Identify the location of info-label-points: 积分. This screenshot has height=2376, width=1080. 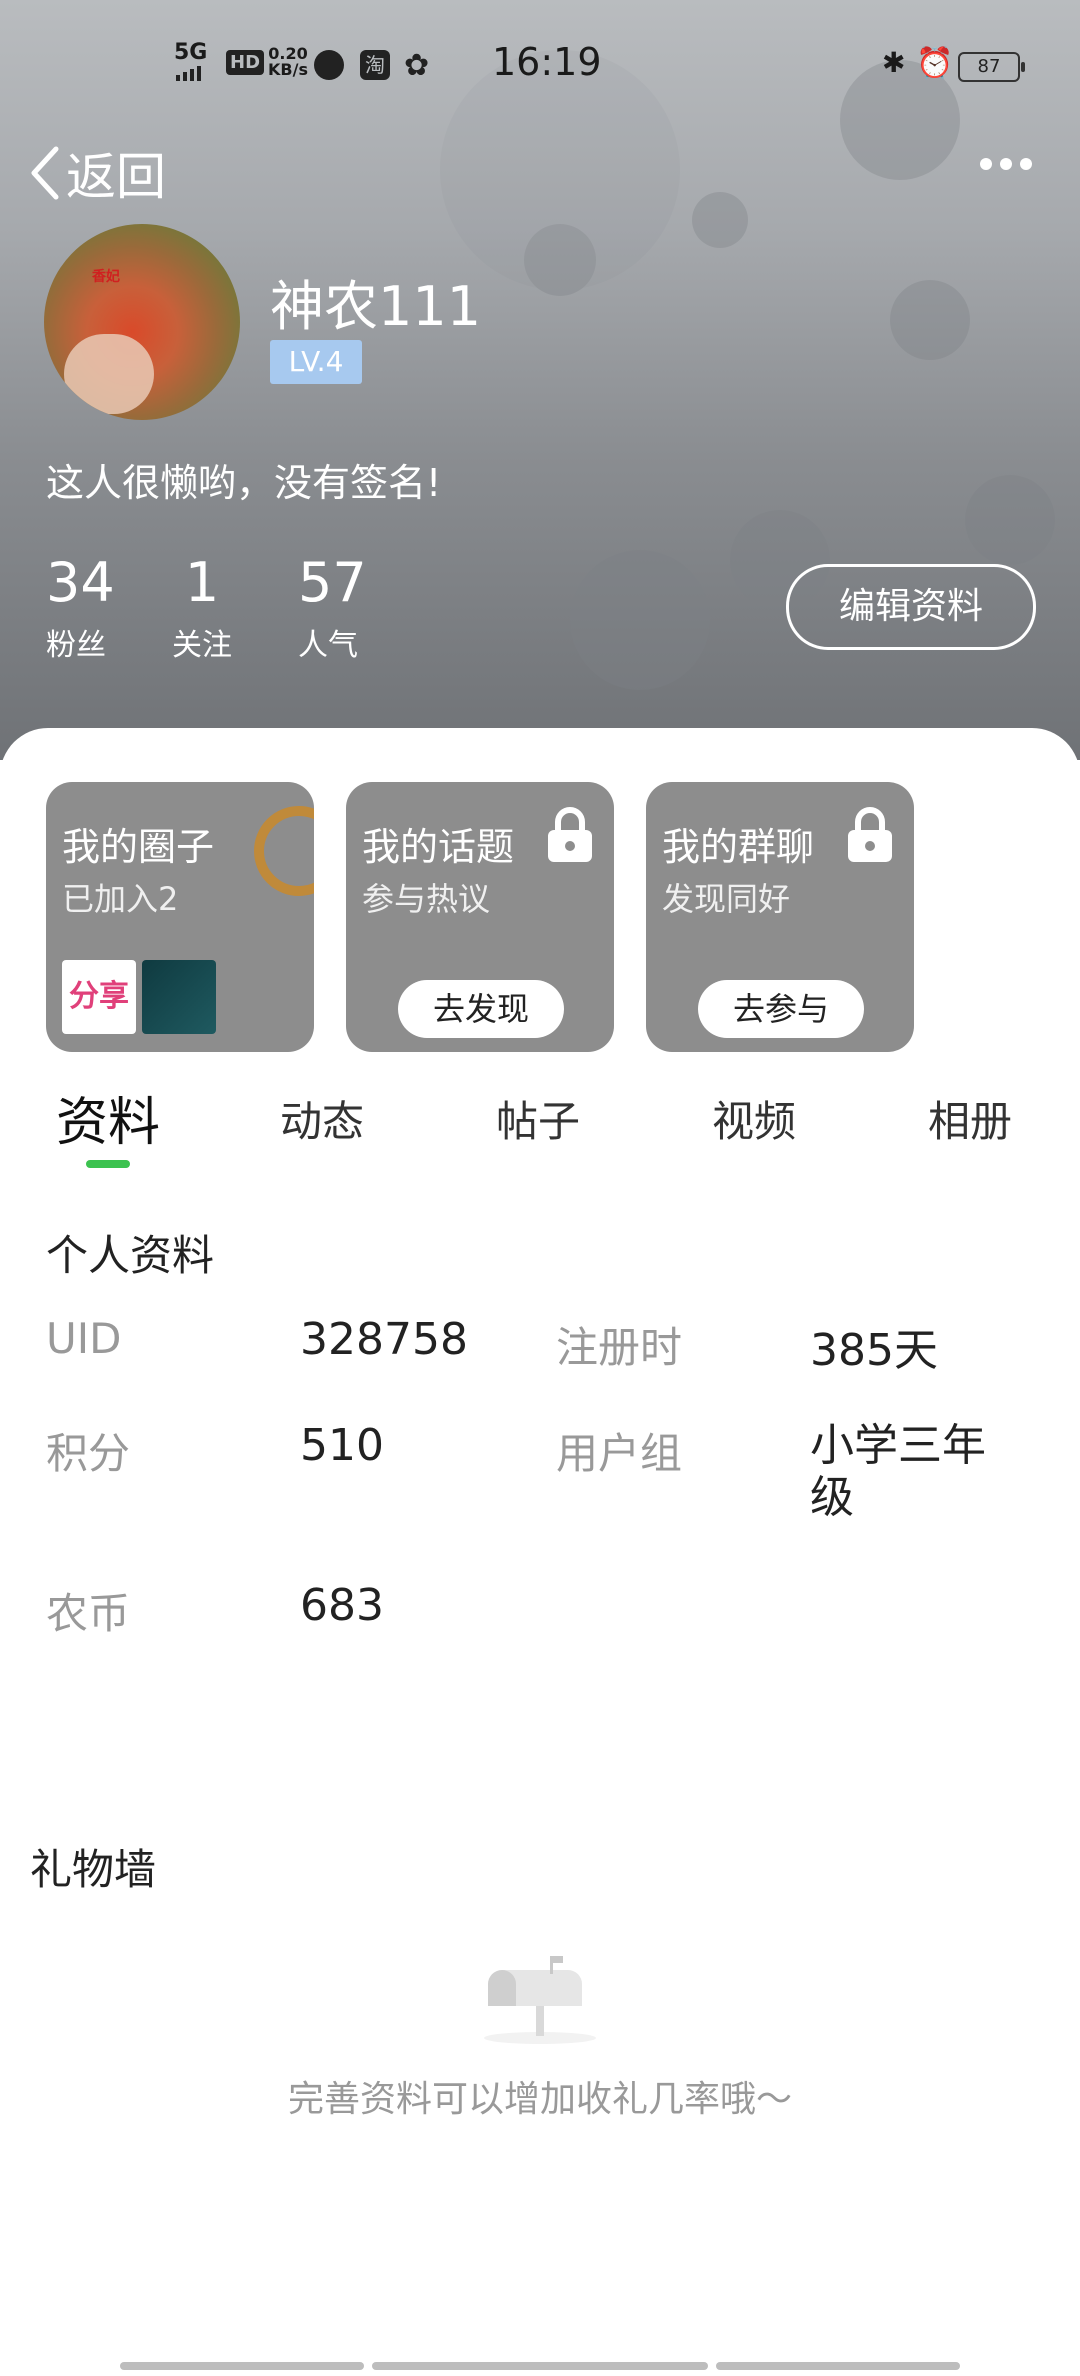
(88, 1453).